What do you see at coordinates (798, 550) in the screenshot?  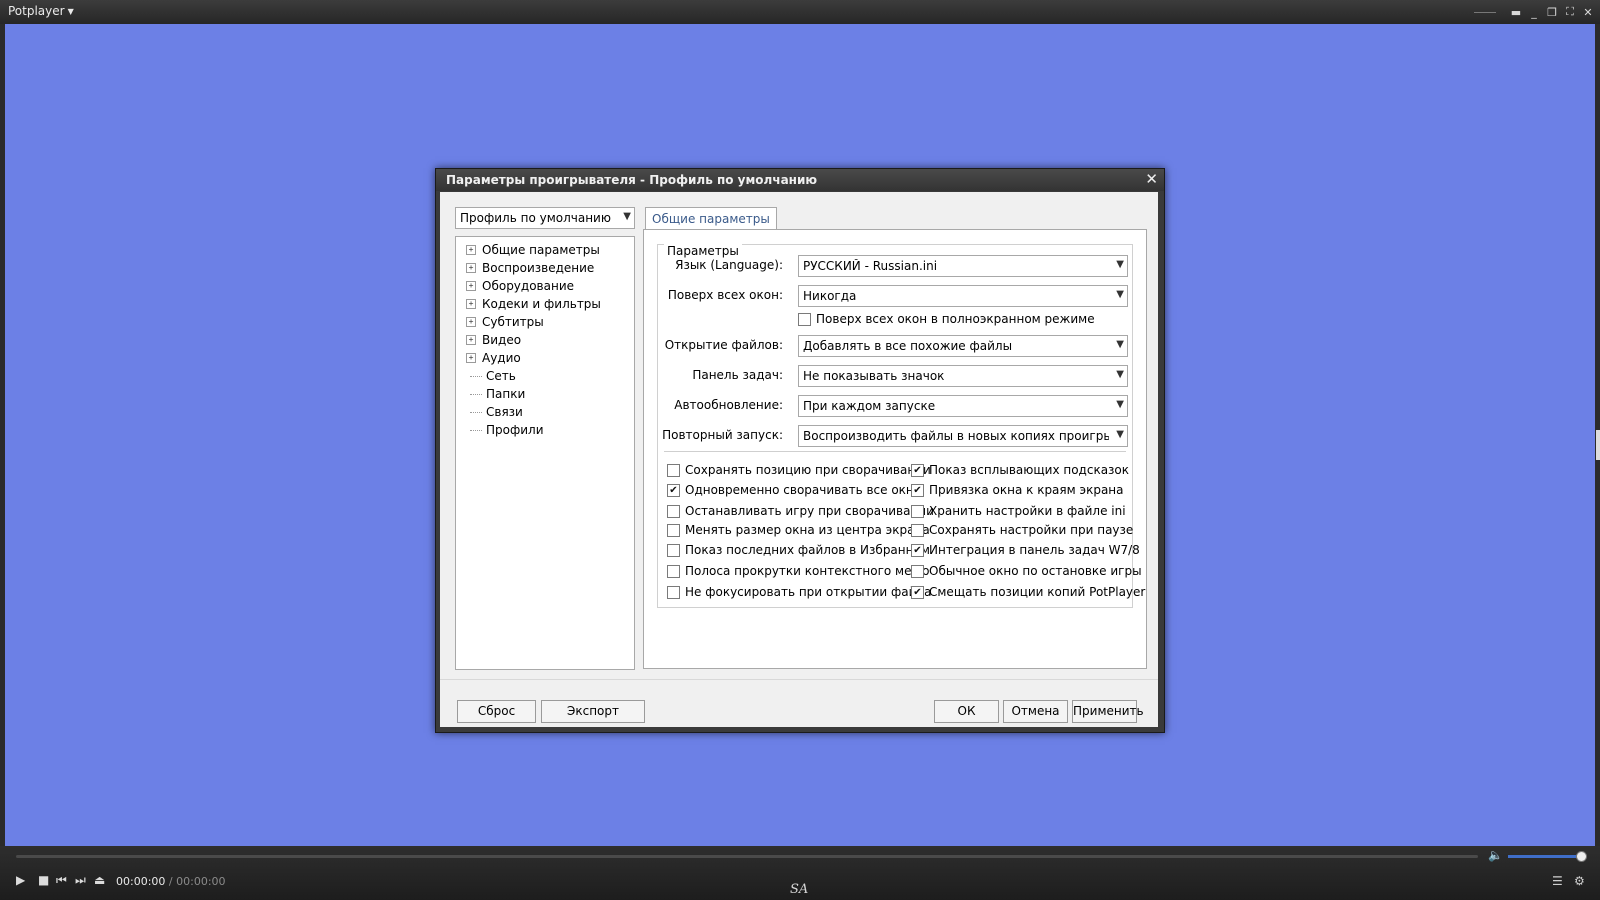 I see `checkbox-left: Показ последних файлов в Избранном` at bounding box center [798, 550].